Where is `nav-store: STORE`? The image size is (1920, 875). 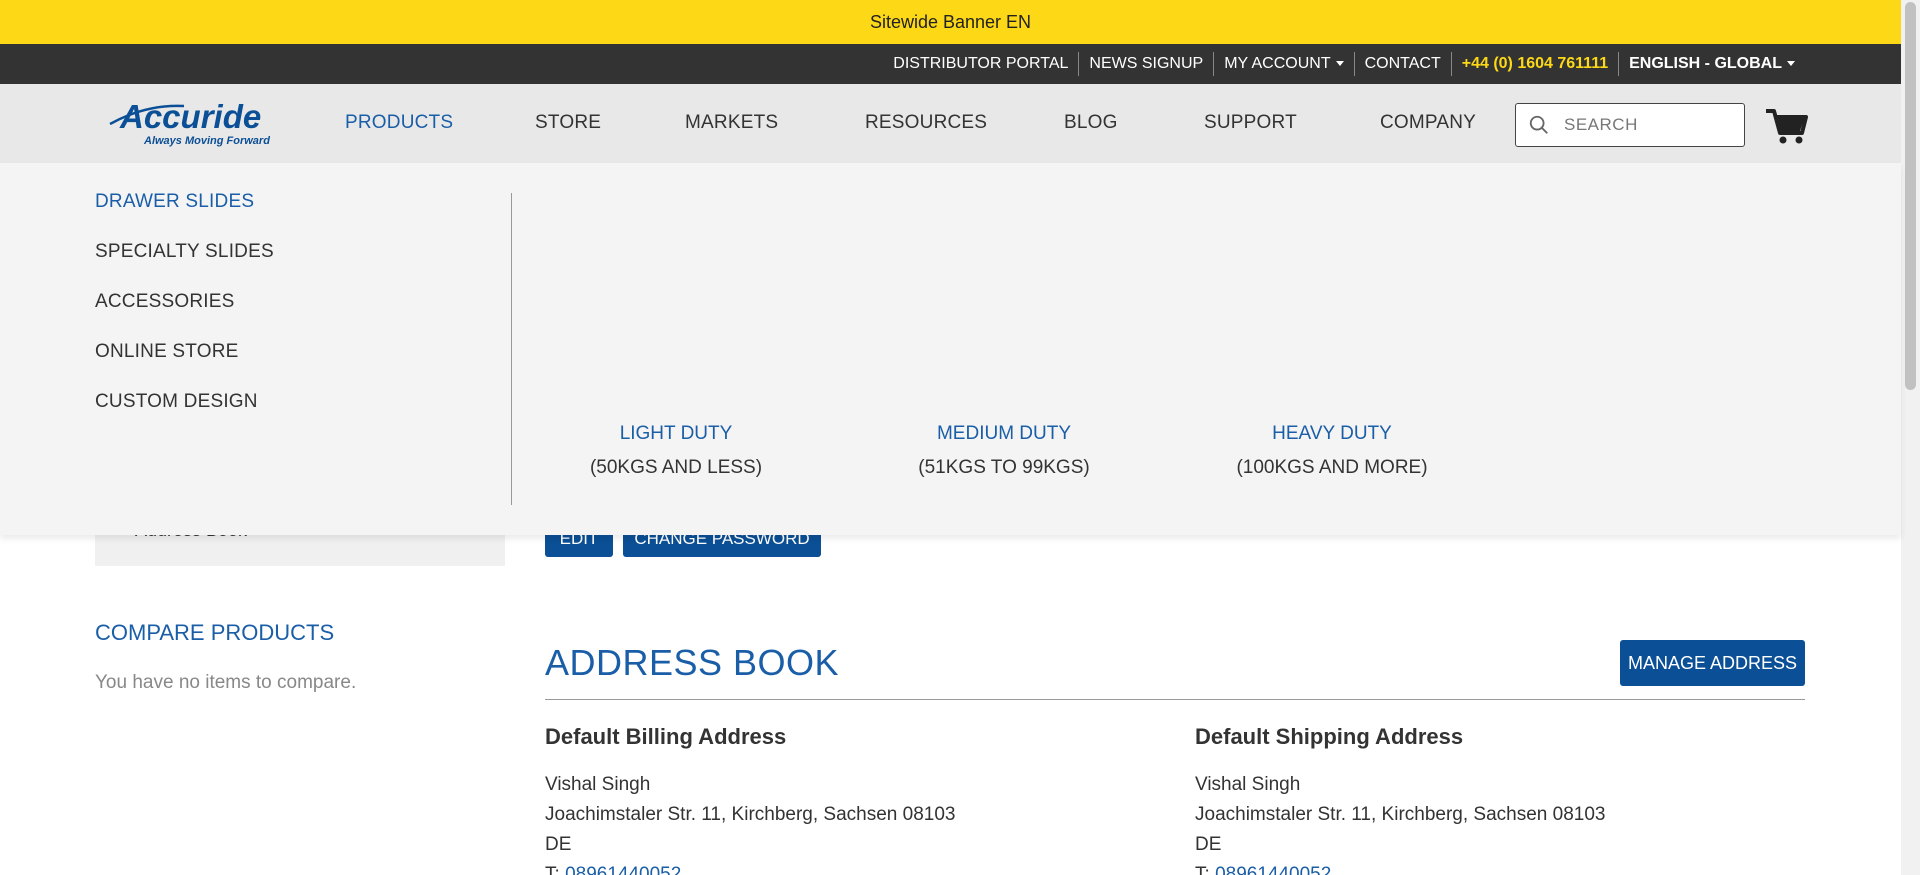 nav-store: STORE is located at coordinates (568, 123).